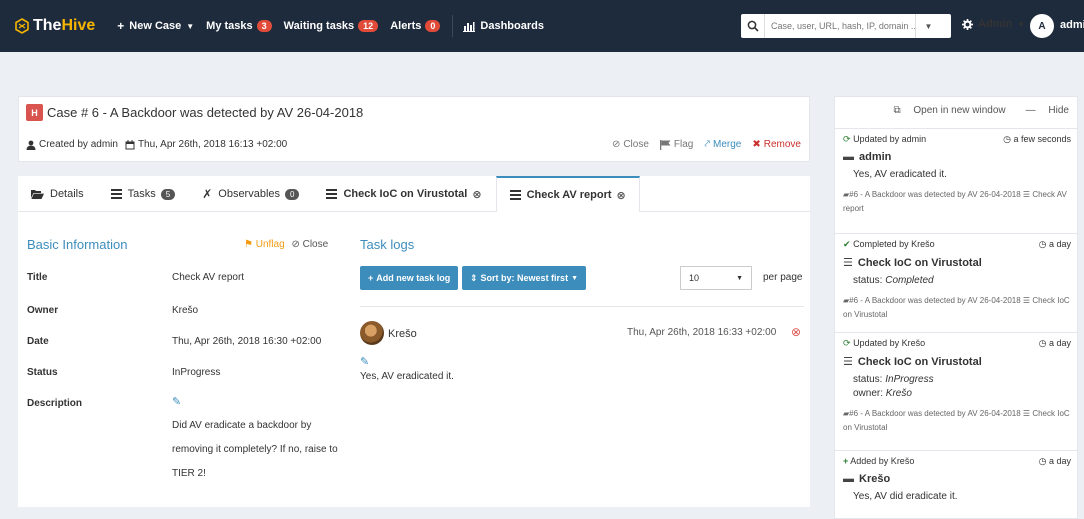 Image resolution: width=1084 pixels, height=519 pixels. Describe the element at coordinates (776, 144) in the screenshot. I see `remove-case-button: ✖ Remove` at that location.